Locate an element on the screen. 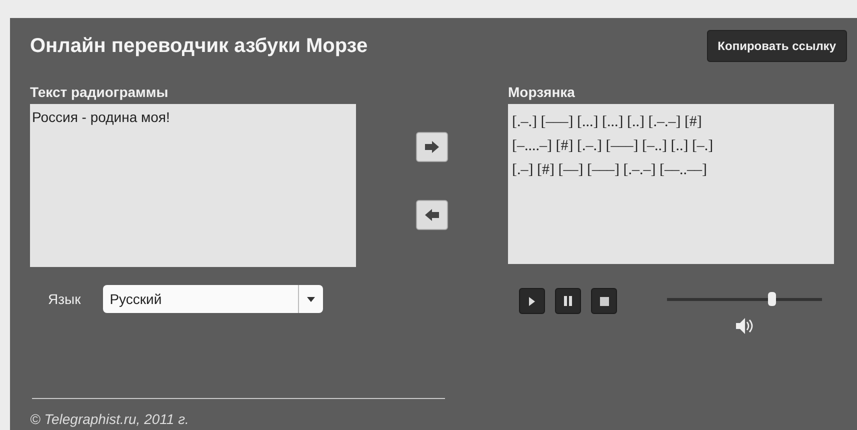 Image resolution: width=857 pixels, height=430 pixels. stop-icon is located at coordinates (604, 301).